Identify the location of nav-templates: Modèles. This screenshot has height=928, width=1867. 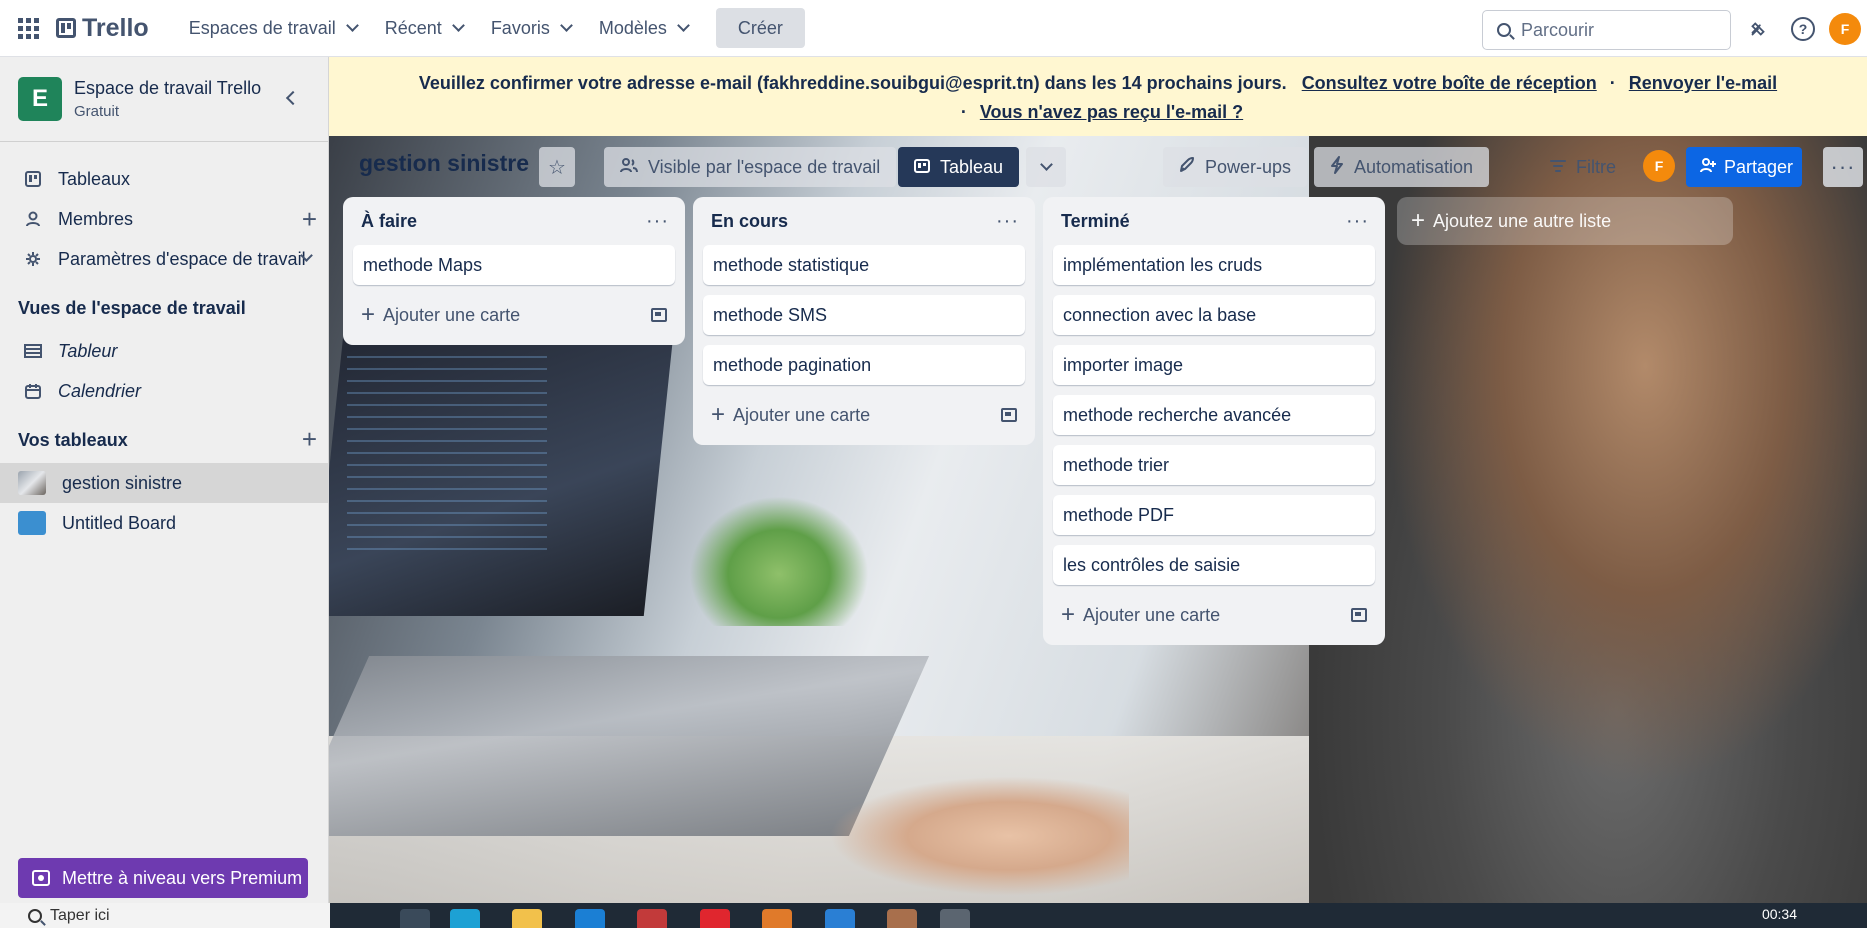
(643, 28).